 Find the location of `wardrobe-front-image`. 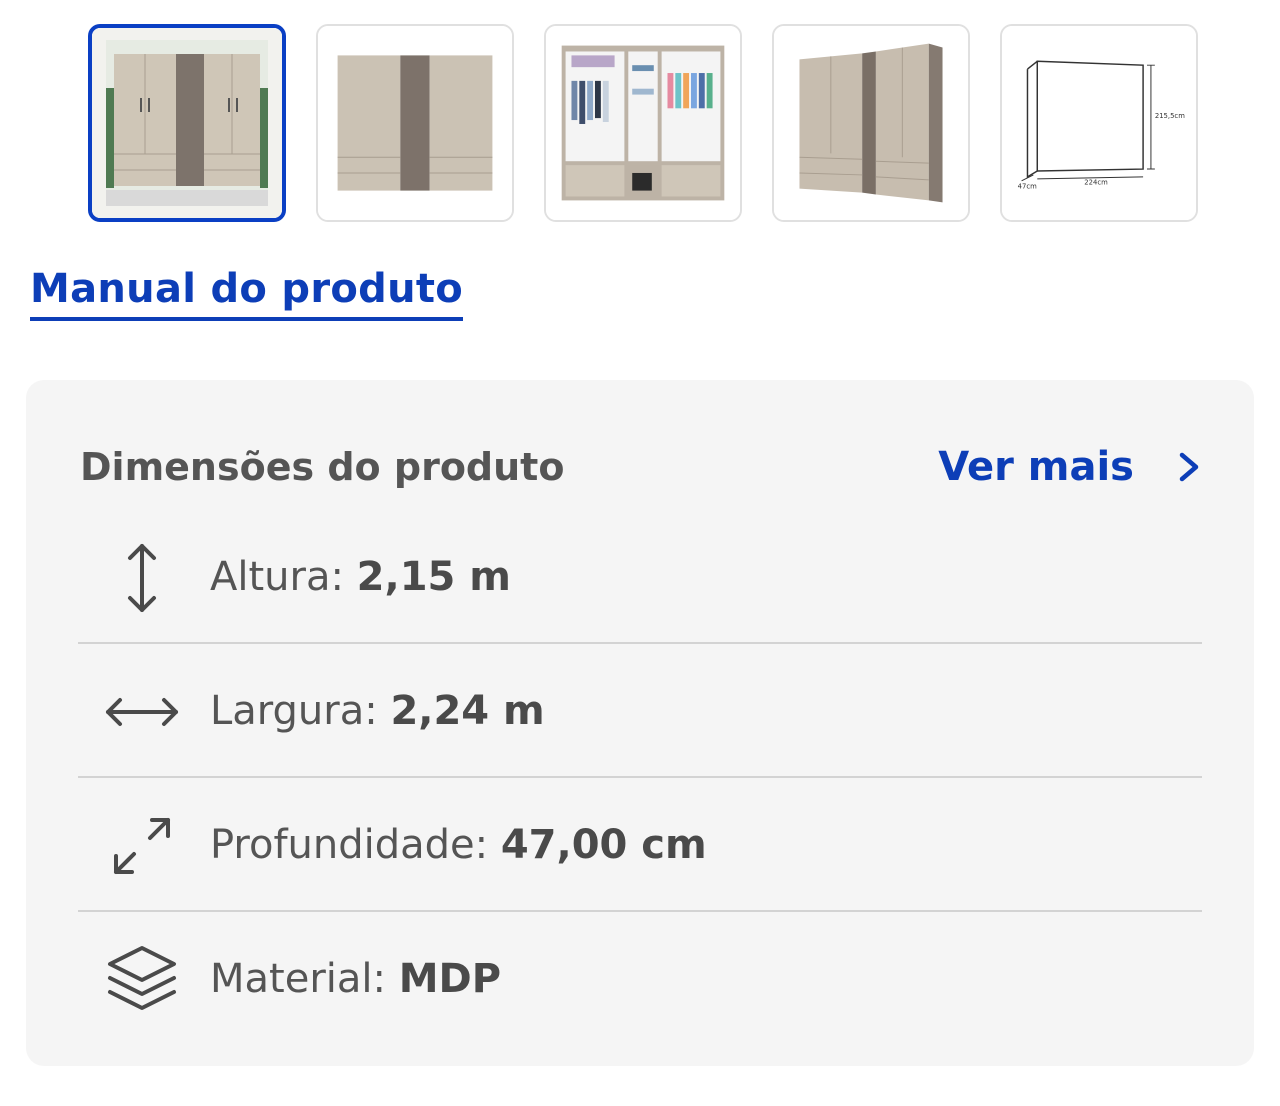

wardrobe-front-image is located at coordinates (415, 123).